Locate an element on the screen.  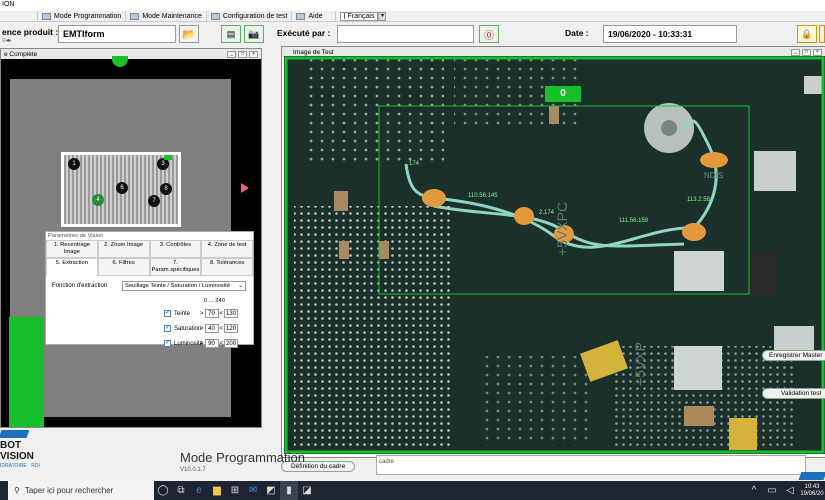
mail-icon: ✉ is located at coordinates (253, 490).